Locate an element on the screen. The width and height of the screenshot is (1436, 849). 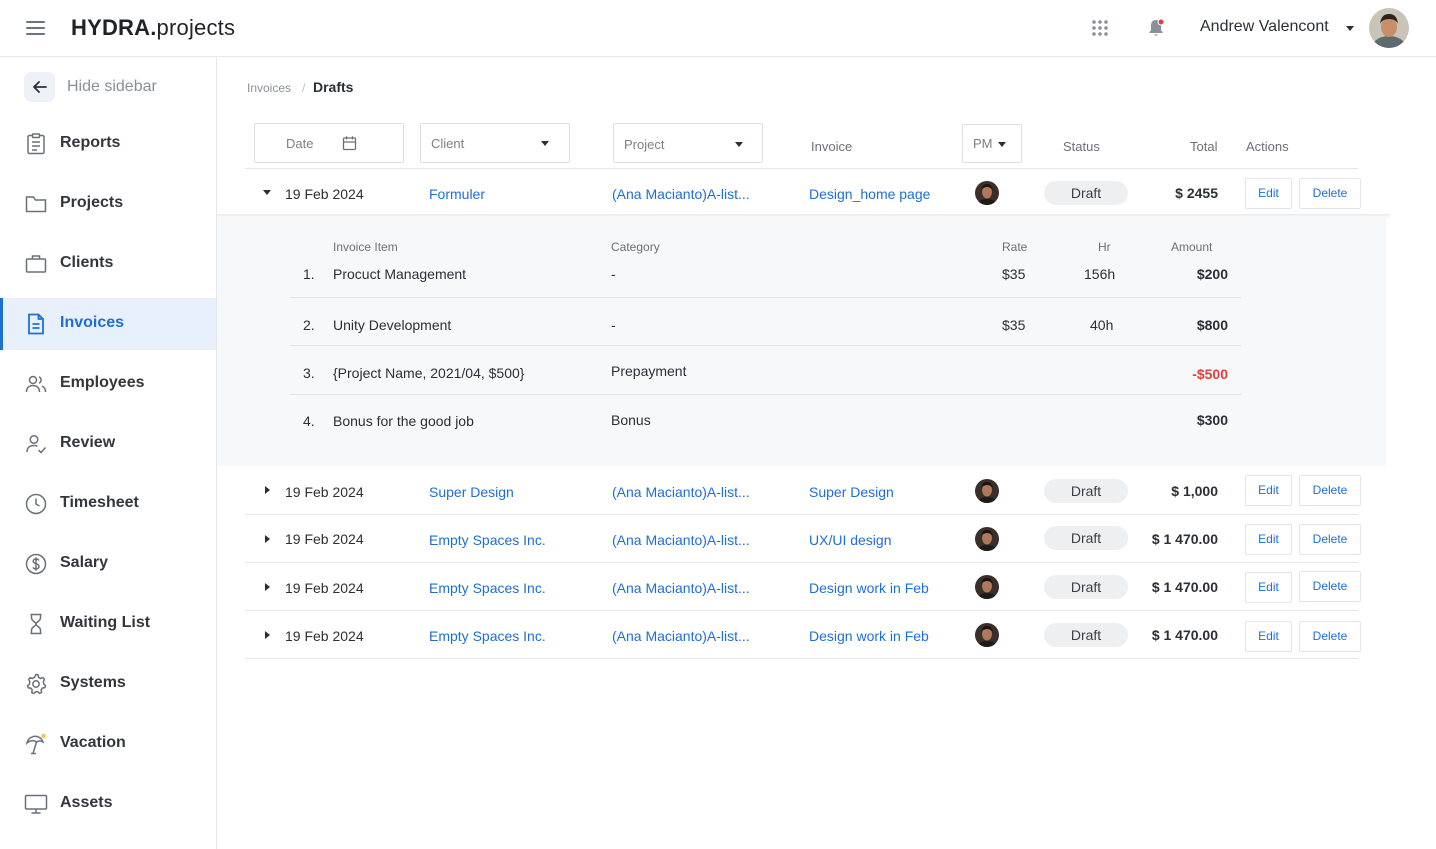
hide-sidebar-label: Hide sidebar is located at coordinates (112, 87).